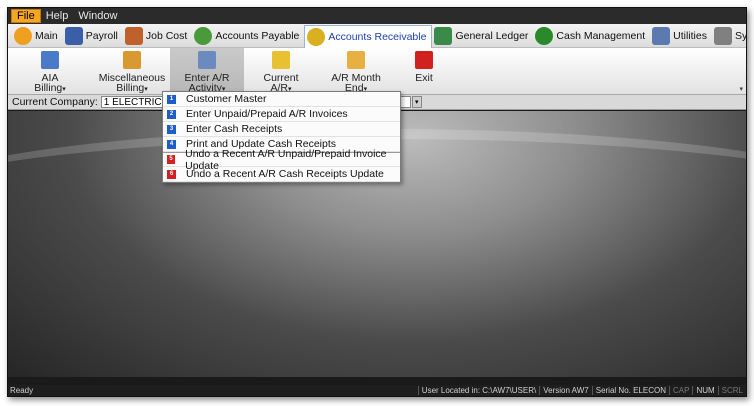 This screenshot has width=754, height=406. What do you see at coordinates (478, 390) in the screenshot?
I see `status-user-location: User Located in: C:\AW7\USER\` at bounding box center [478, 390].